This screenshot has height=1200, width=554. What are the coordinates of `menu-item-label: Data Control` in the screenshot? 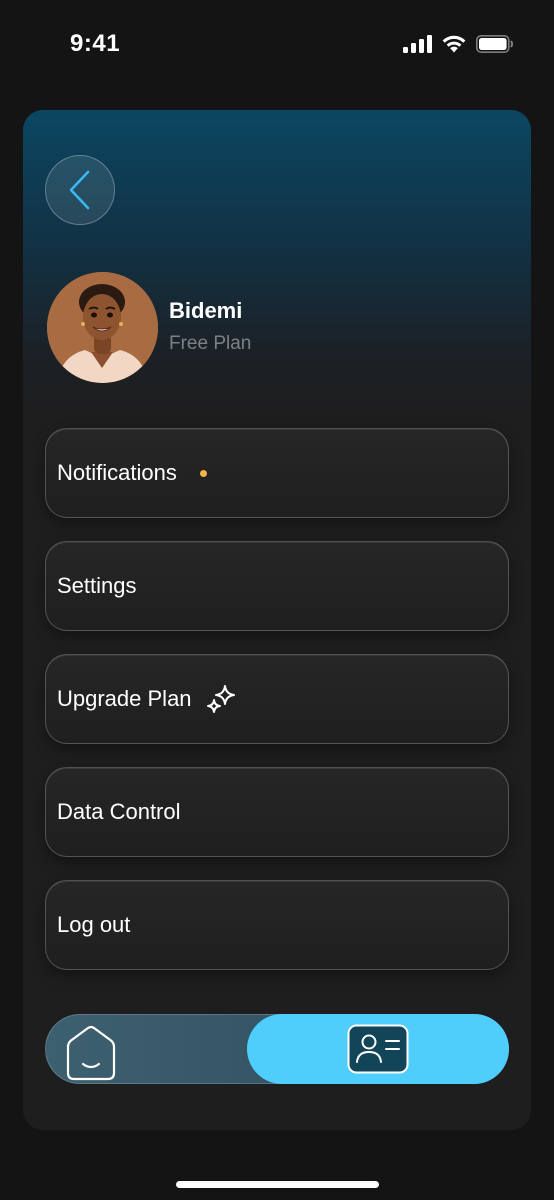 It's located at (119, 811).